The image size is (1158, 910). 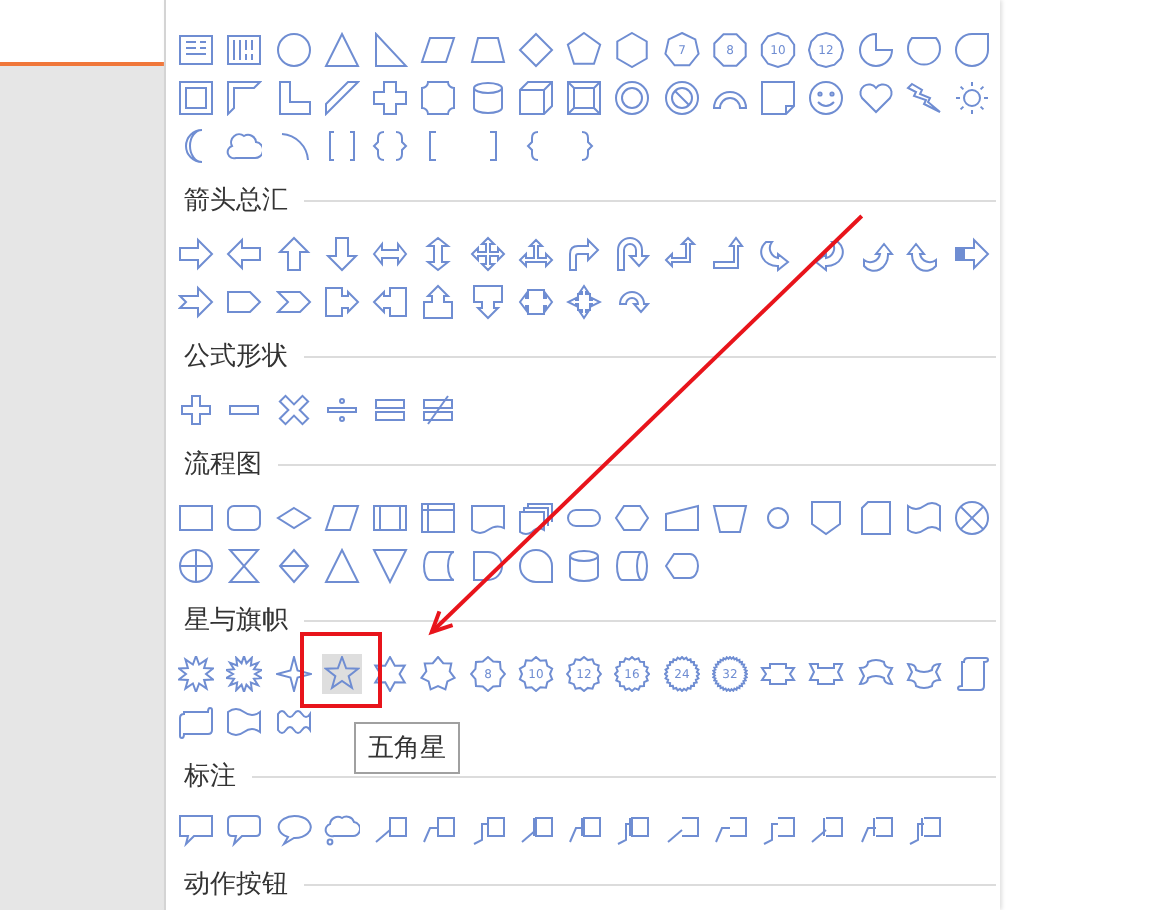 What do you see at coordinates (293, 566) in the screenshot?
I see `sort-icon` at bounding box center [293, 566].